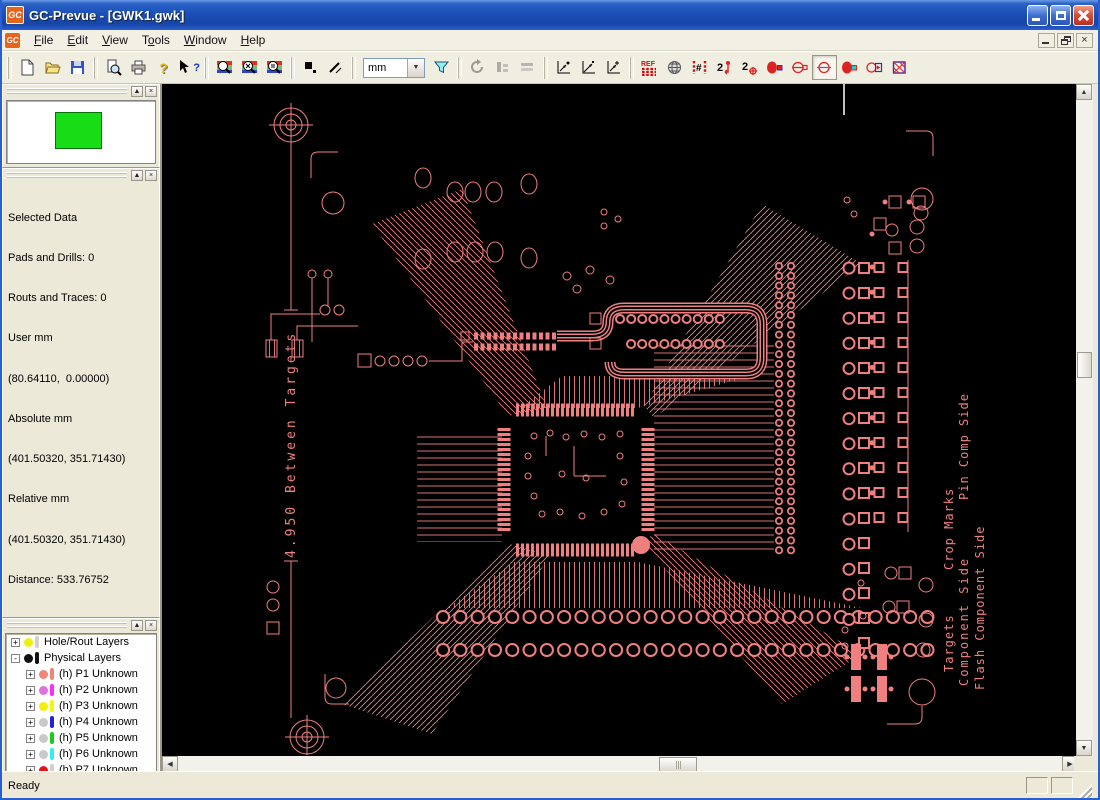  I want to click on navigator-view, so click(81, 132).